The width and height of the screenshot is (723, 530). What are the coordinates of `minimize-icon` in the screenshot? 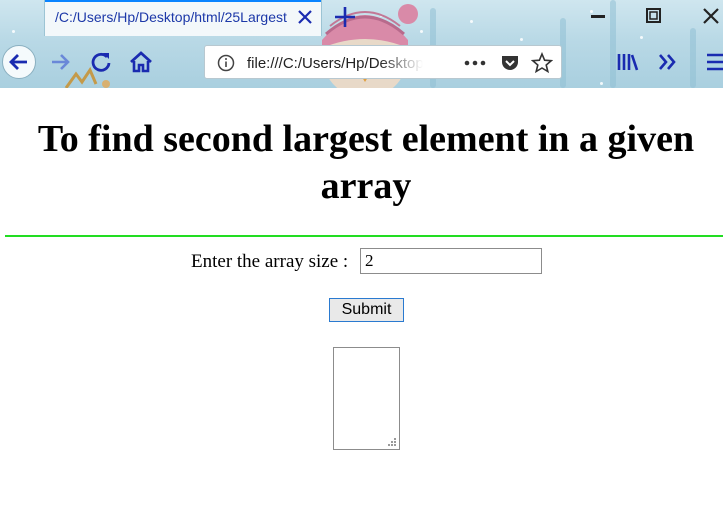 It's located at (598, 16).